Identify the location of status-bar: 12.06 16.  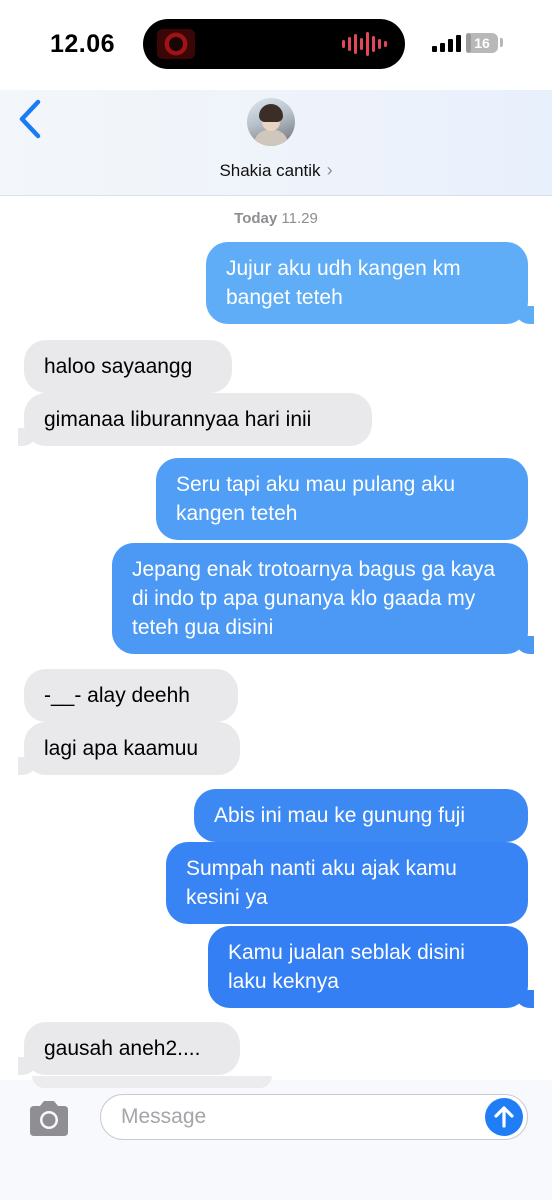
(276, 45).